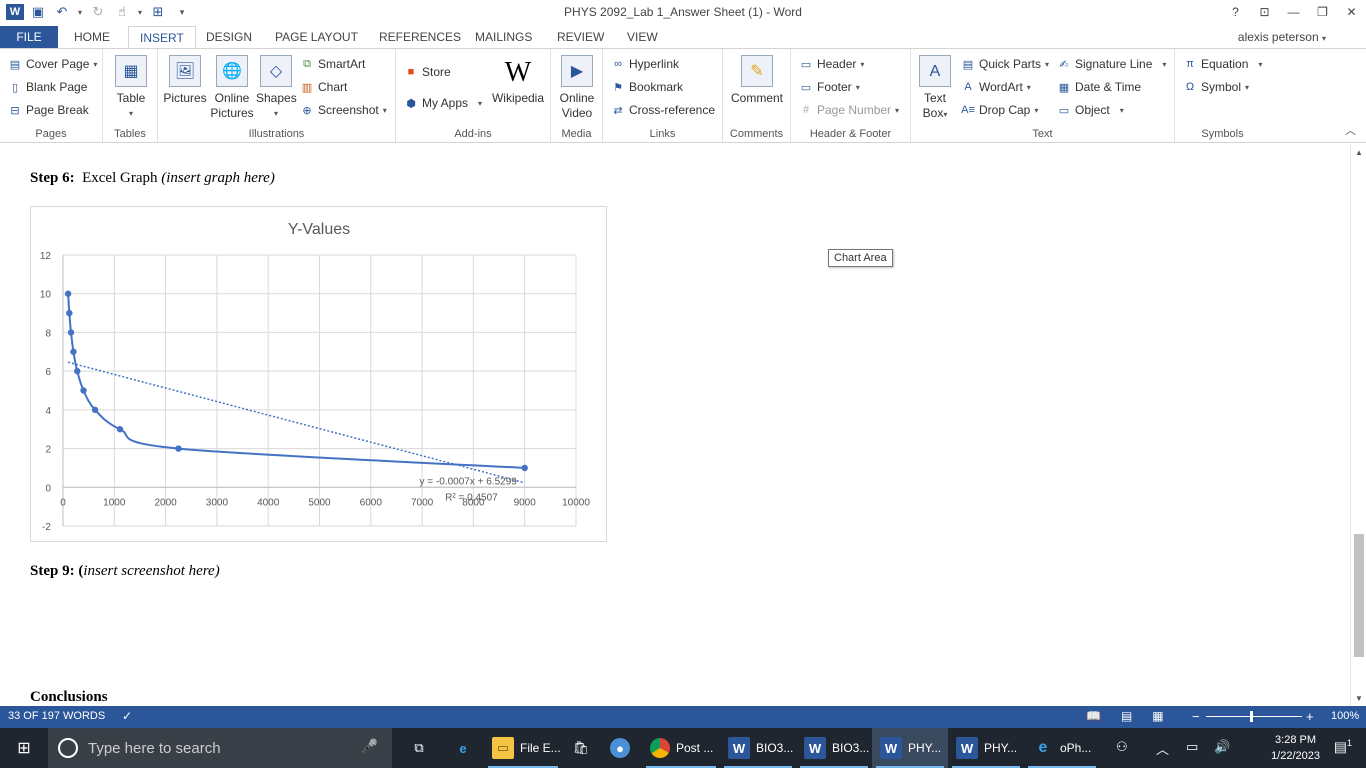  I want to click on zoom-track, so click(1254, 716).